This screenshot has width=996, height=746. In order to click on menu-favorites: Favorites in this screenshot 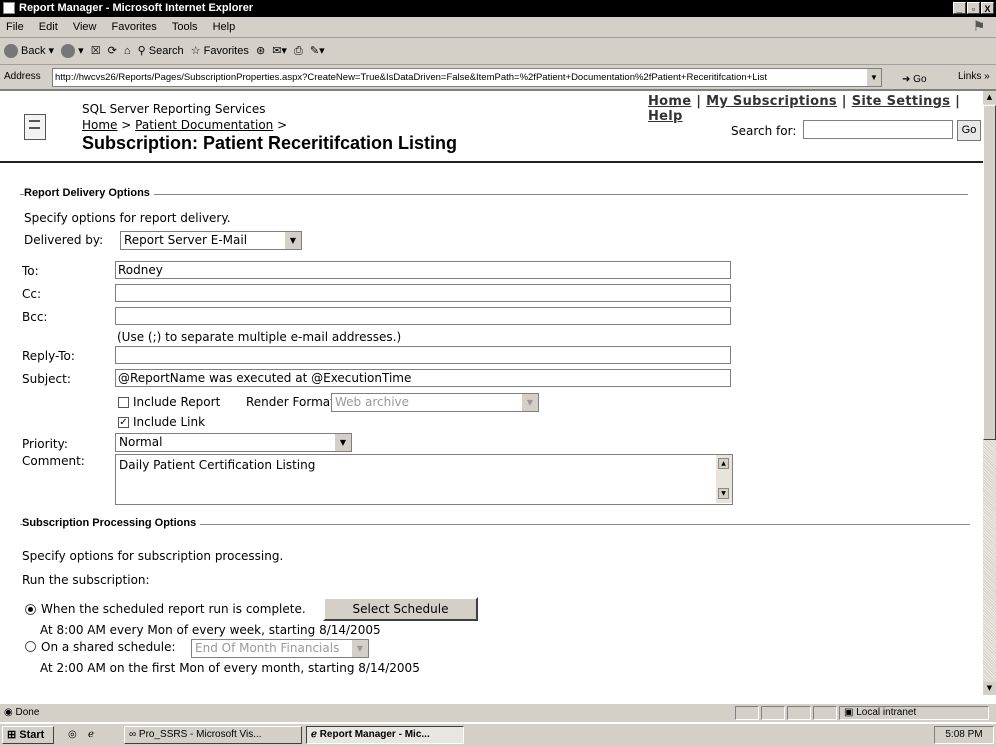, I will do `click(134, 27)`.